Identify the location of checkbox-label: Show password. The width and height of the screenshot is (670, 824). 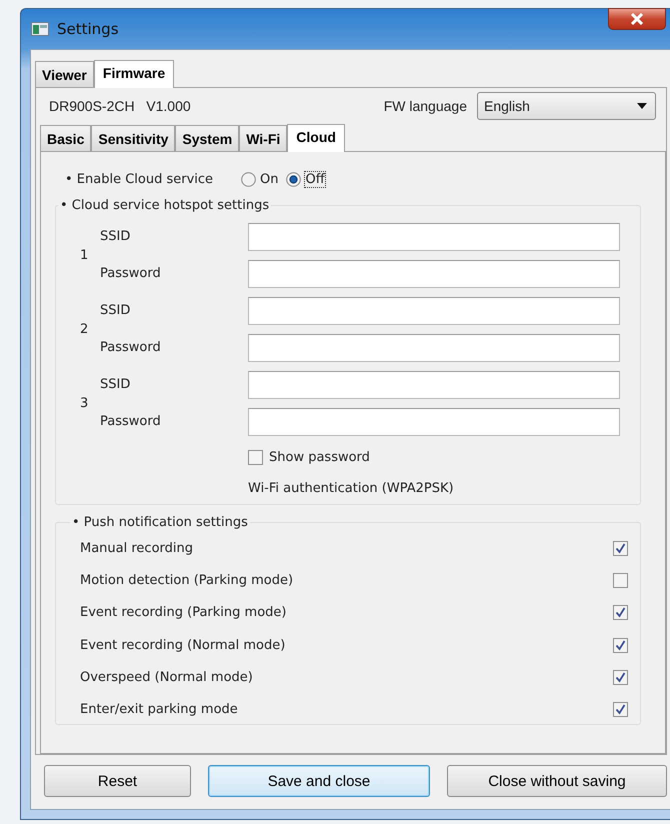
(319, 457).